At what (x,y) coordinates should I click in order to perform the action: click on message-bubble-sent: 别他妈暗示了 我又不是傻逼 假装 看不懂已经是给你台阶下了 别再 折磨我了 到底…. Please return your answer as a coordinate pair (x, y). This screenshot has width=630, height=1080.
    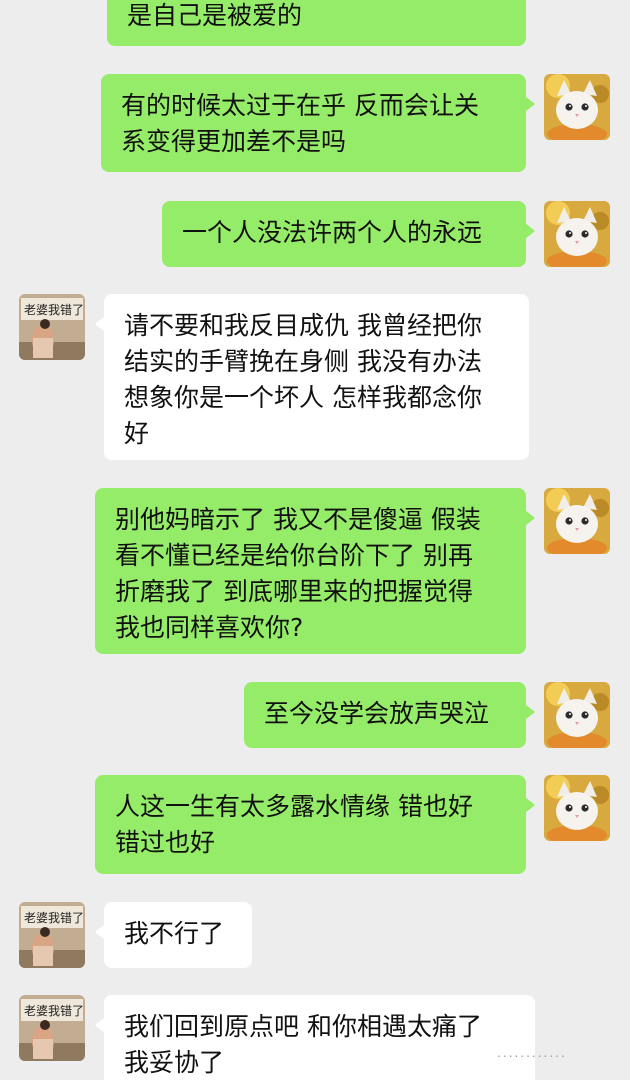
    Looking at the image, I should click on (315, 571).